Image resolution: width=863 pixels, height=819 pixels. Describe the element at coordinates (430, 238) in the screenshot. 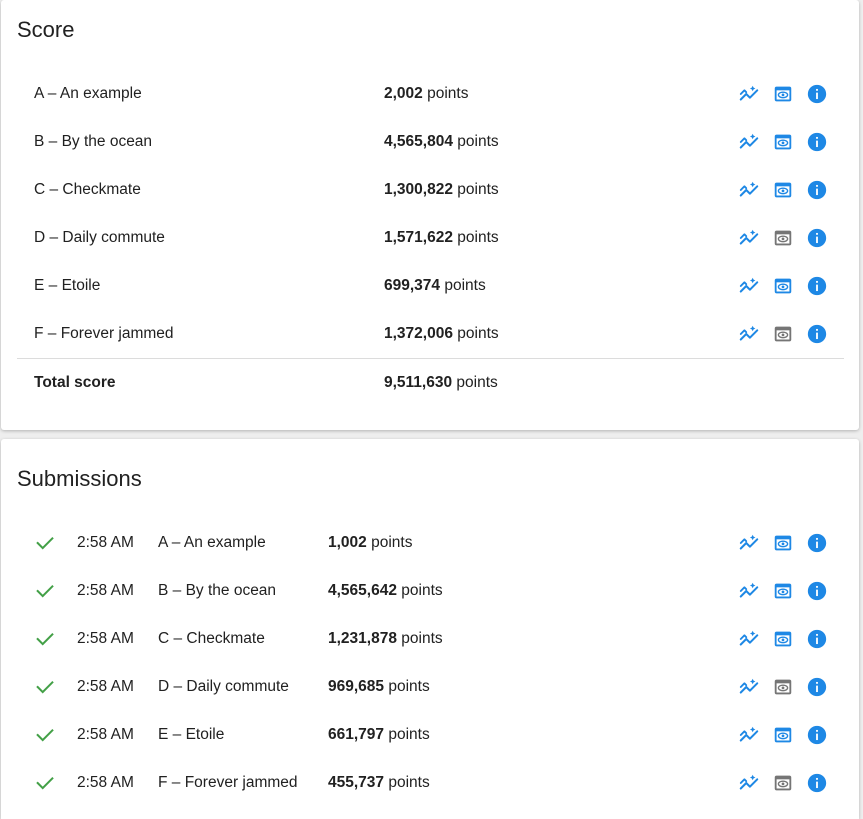

I see `score-row: D – Daily commute 1,571,622 points` at that location.